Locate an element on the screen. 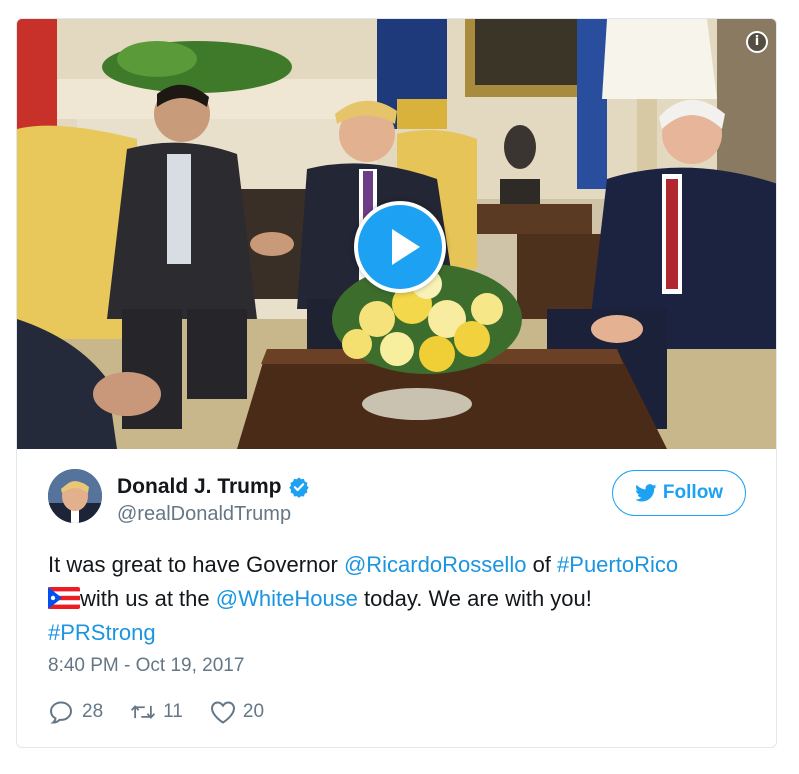 The image size is (799, 774). info-icon: i is located at coordinates (757, 42).